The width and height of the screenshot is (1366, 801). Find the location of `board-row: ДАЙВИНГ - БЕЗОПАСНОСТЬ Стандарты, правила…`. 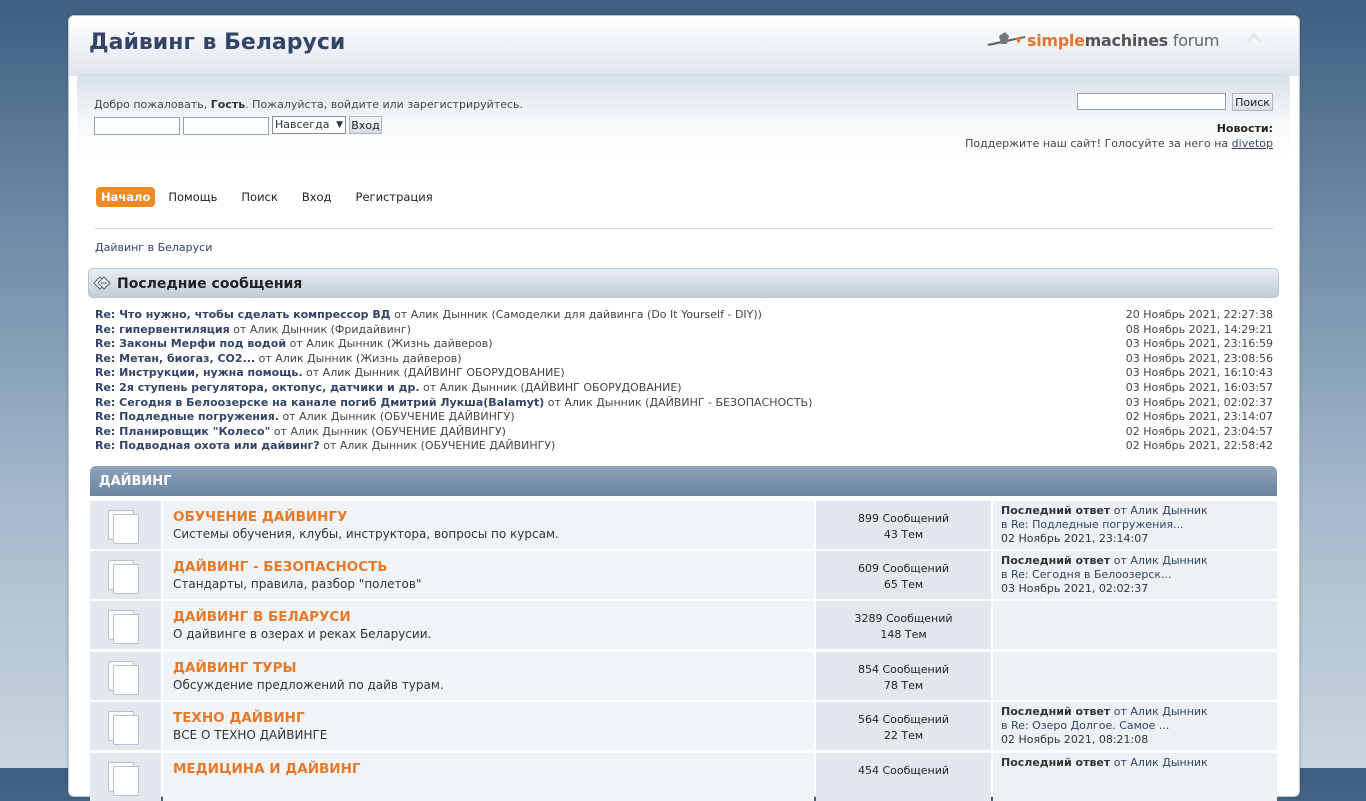

board-row: ДАЙВИНГ - БЕЗОПАСНОСТЬ Стандарты, правила… is located at coordinates (683, 575).